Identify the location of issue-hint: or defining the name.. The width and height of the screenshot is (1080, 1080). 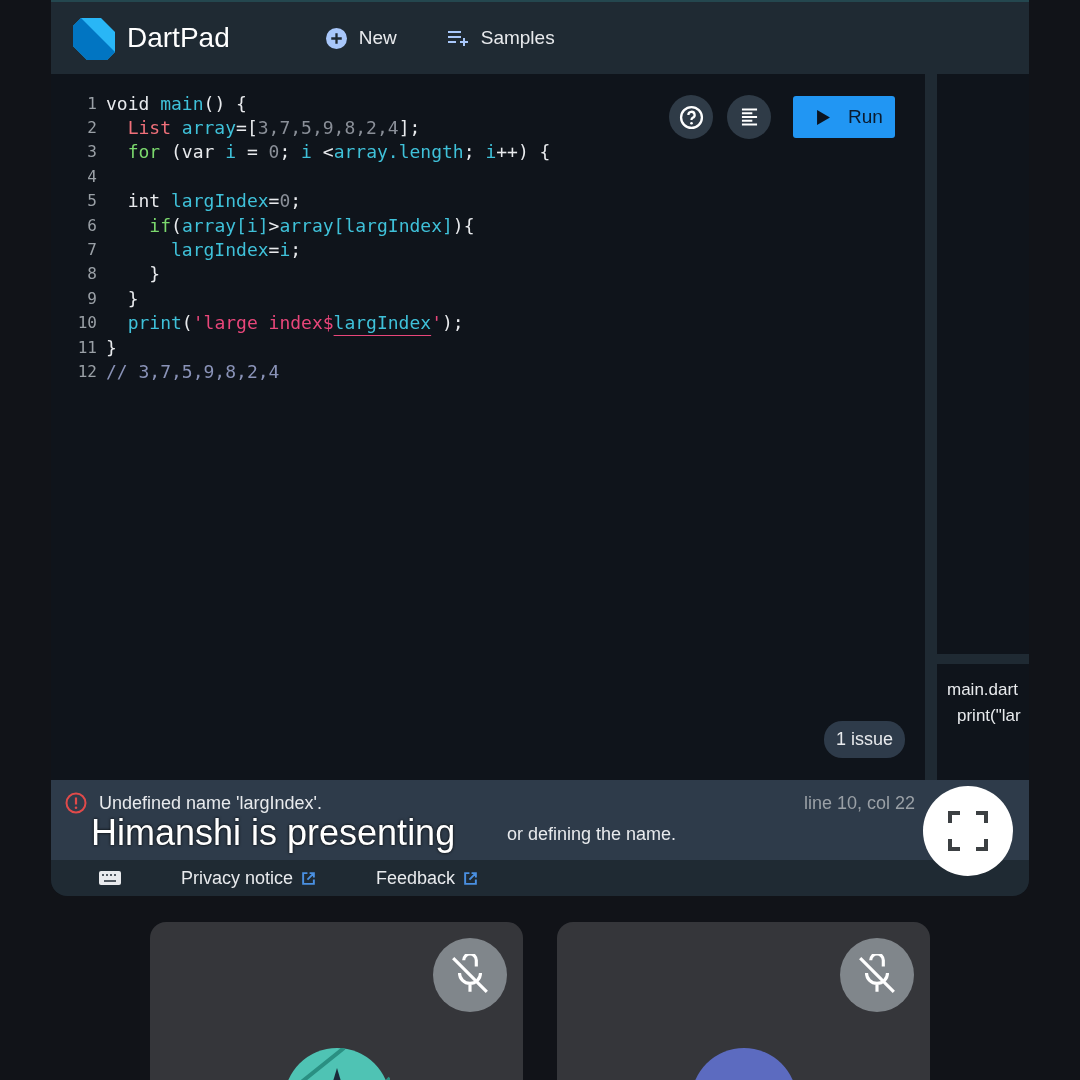
(592, 834).